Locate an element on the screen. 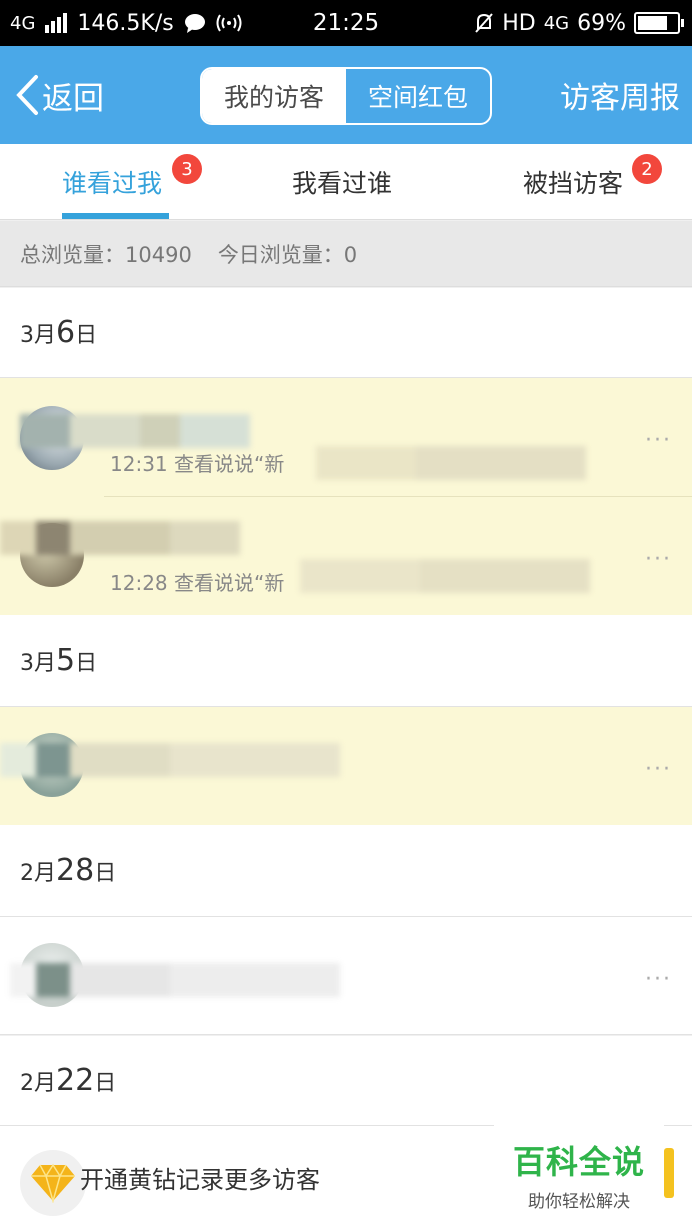 The width and height of the screenshot is (692, 1230). nav-header: 返回 我的访客 空间红包 访客周报 is located at coordinates (346, 95).